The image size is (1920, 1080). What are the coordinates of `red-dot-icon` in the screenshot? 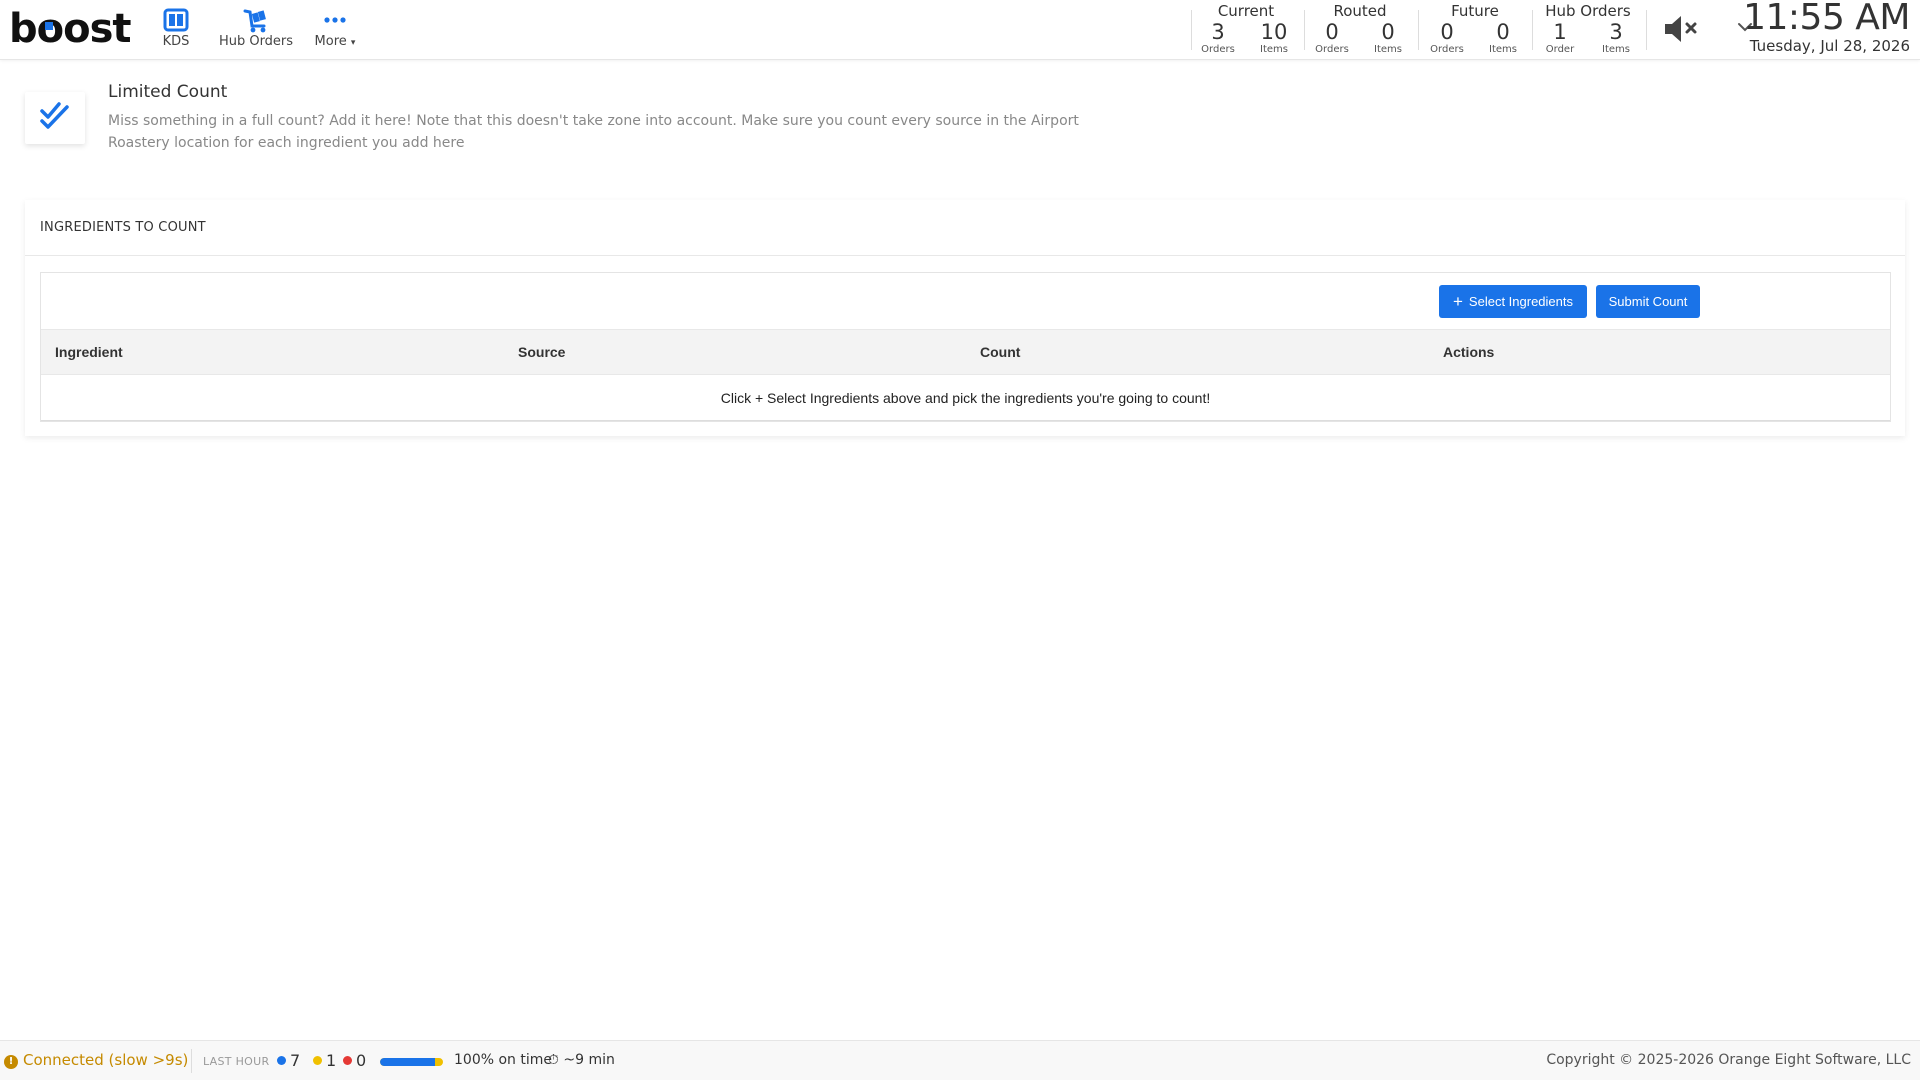 It's located at (347, 1060).